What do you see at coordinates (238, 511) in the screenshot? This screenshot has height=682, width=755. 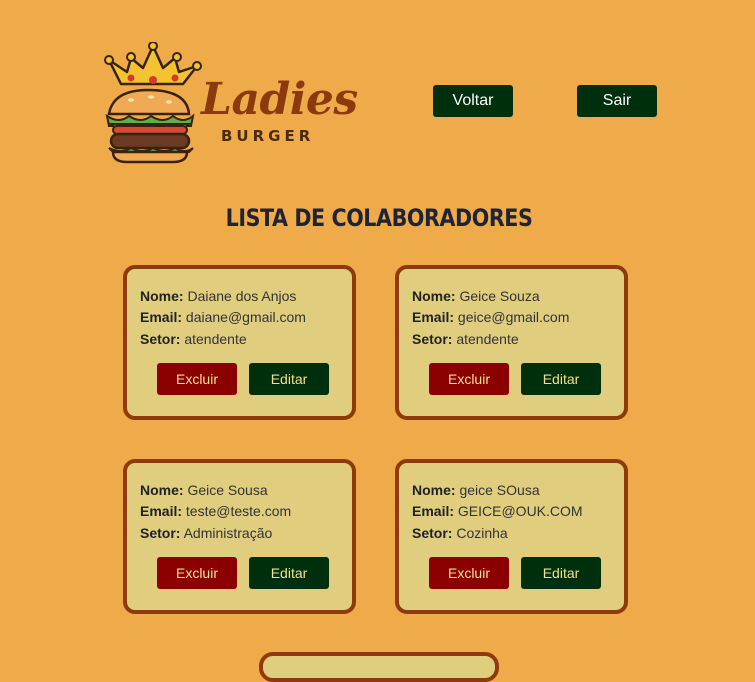 I see `email-value: teste@teste.com` at bounding box center [238, 511].